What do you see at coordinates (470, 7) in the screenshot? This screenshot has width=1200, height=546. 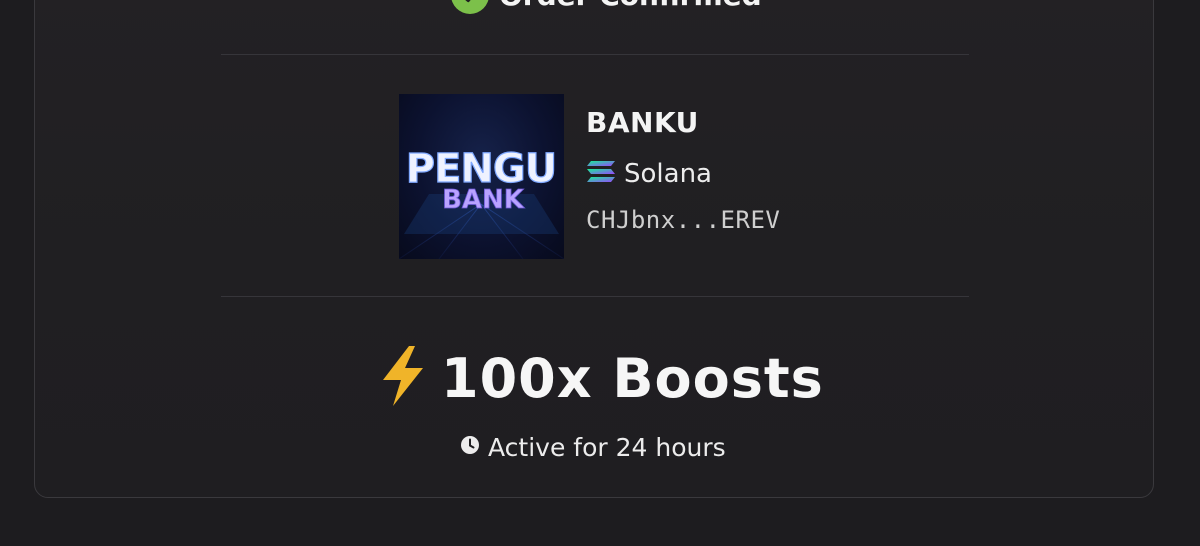 I see `check-circle-icon` at bounding box center [470, 7].